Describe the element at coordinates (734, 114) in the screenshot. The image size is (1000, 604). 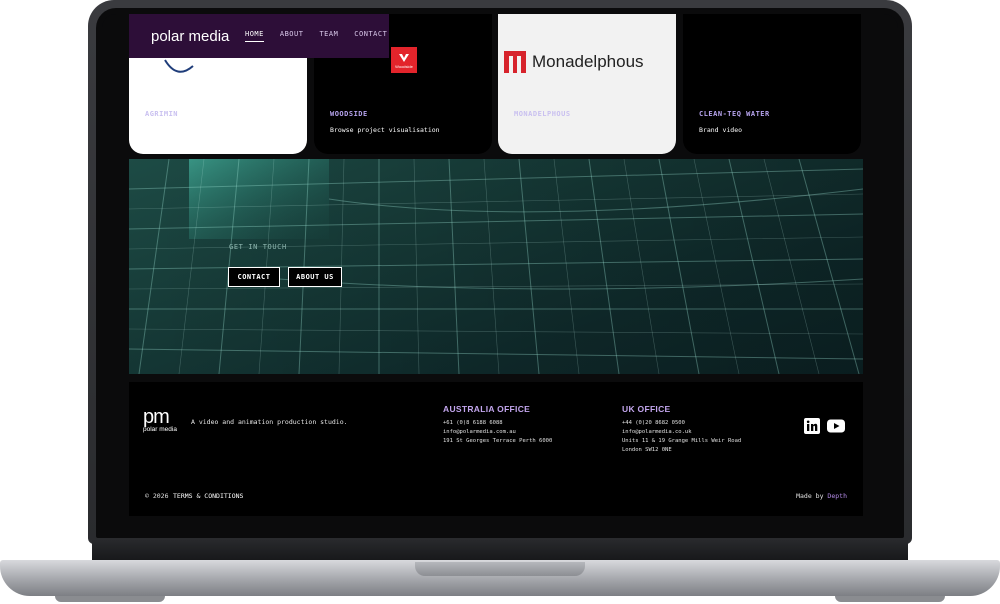
I see `card-title: CLEAN-TEQ WATER` at that location.